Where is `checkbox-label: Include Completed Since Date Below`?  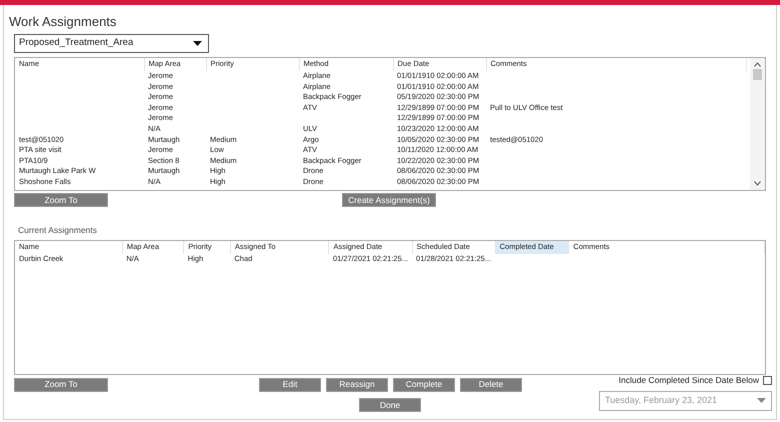 checkbox-label: Include Completed Since Date Below is located at coordinates (688, 380).